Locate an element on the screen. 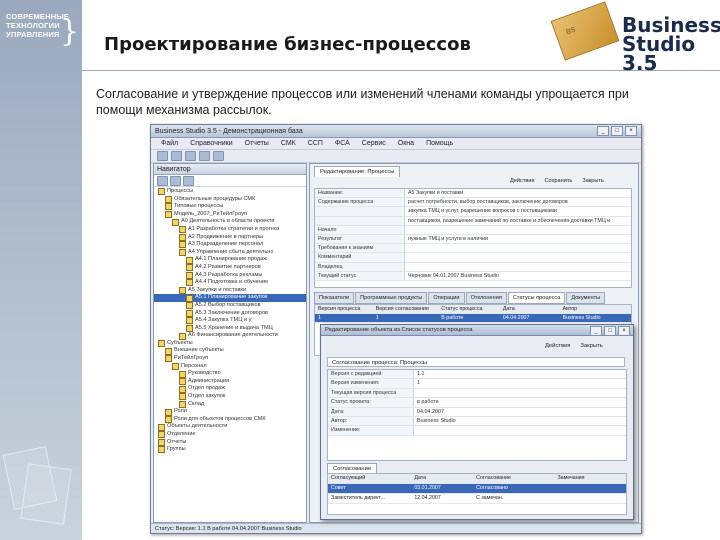  tree-item: Персонал is located at coordinates (230, 367).